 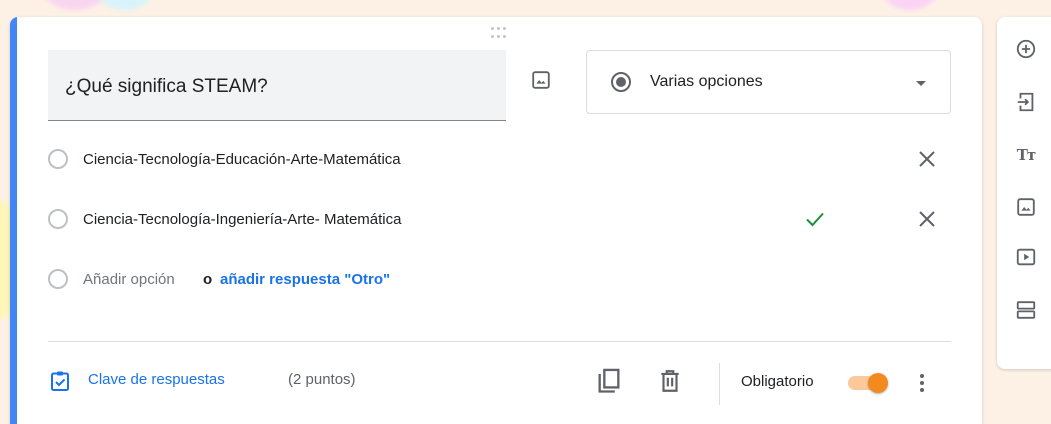 I want to click on add-title-button: Tт, so click(x=1026, y=155).